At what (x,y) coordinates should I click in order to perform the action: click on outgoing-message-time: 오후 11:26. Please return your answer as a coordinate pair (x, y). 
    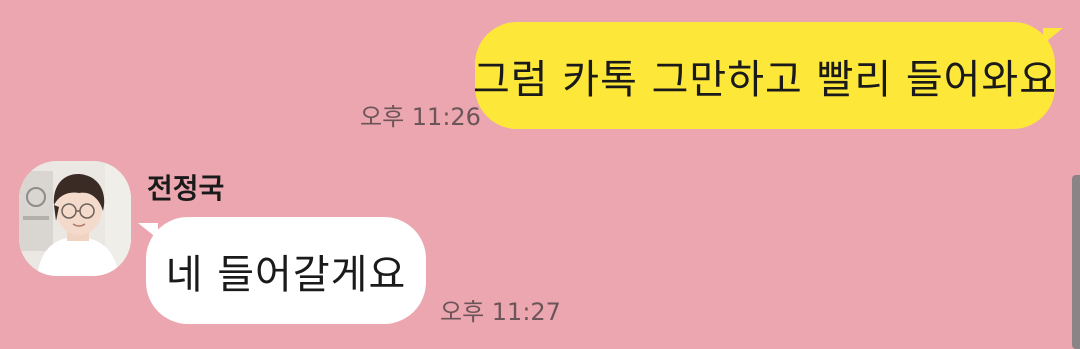
    Looking at the image, I should click on (420, 117).